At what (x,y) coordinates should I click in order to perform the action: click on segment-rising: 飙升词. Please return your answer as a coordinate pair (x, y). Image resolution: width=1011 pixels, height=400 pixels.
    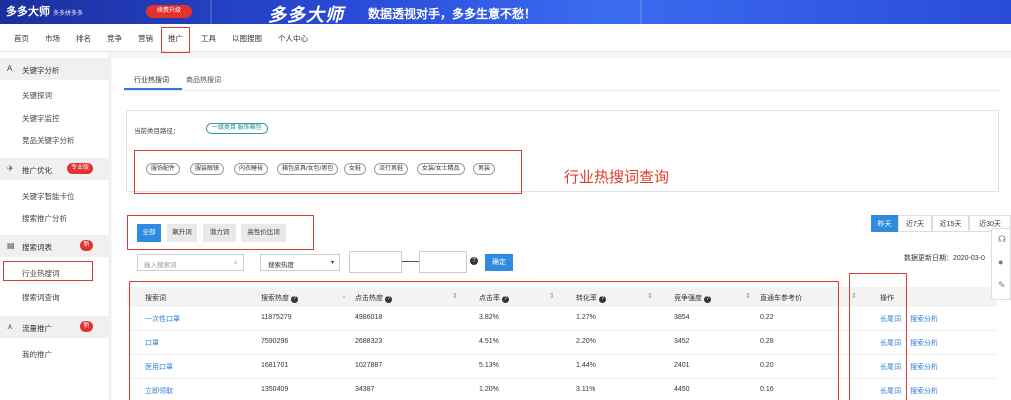
    Looking at the image, I should click on (182, 233).